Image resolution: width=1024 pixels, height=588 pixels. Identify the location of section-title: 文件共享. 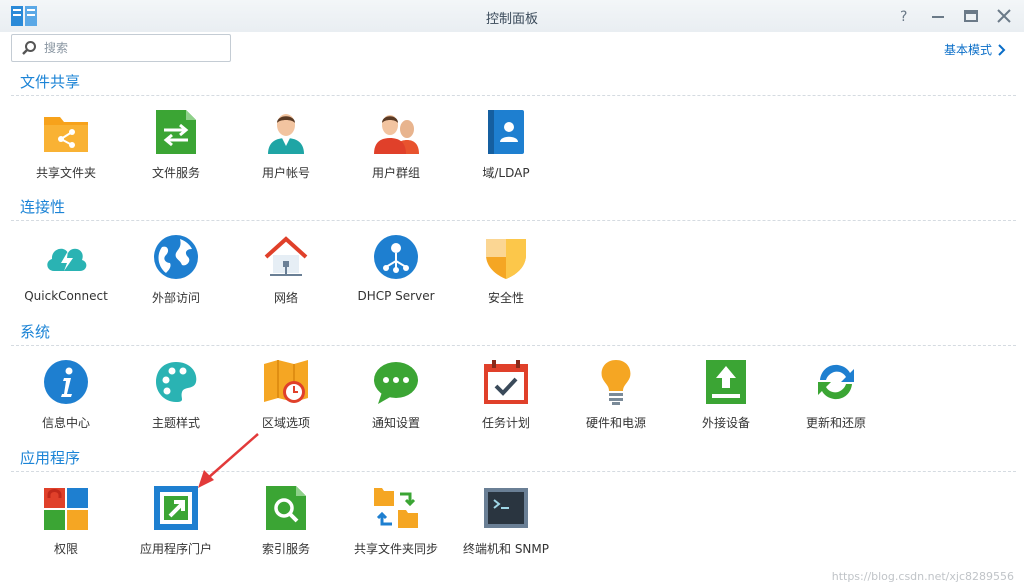
(50, 82).